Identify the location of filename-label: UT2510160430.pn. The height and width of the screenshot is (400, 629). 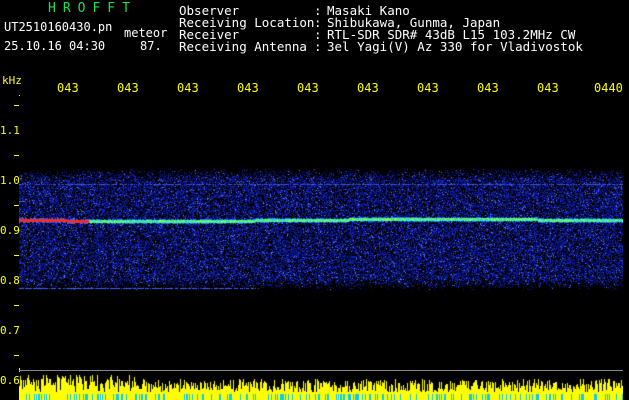
(58, 27).